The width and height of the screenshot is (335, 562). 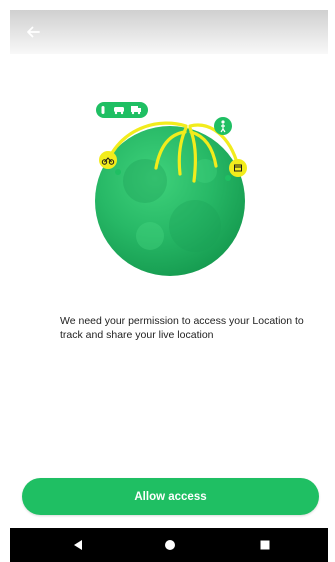 I want to click on system-navigation-bar, so click(x=169, y=545).